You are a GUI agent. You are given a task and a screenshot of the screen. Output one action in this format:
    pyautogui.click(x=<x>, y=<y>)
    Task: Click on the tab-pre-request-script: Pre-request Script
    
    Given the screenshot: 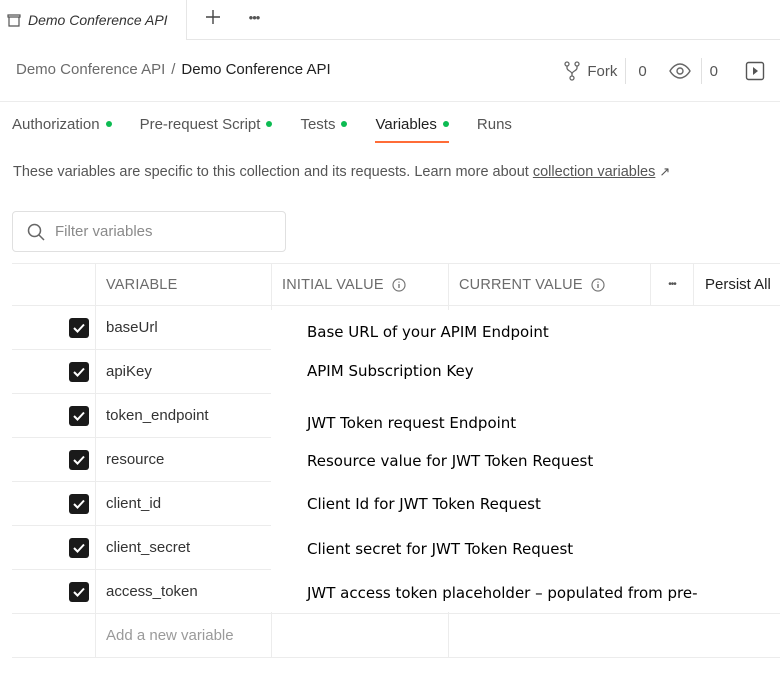 What is the action you would take?
    pyautogui.click(x=206, y=124)
    